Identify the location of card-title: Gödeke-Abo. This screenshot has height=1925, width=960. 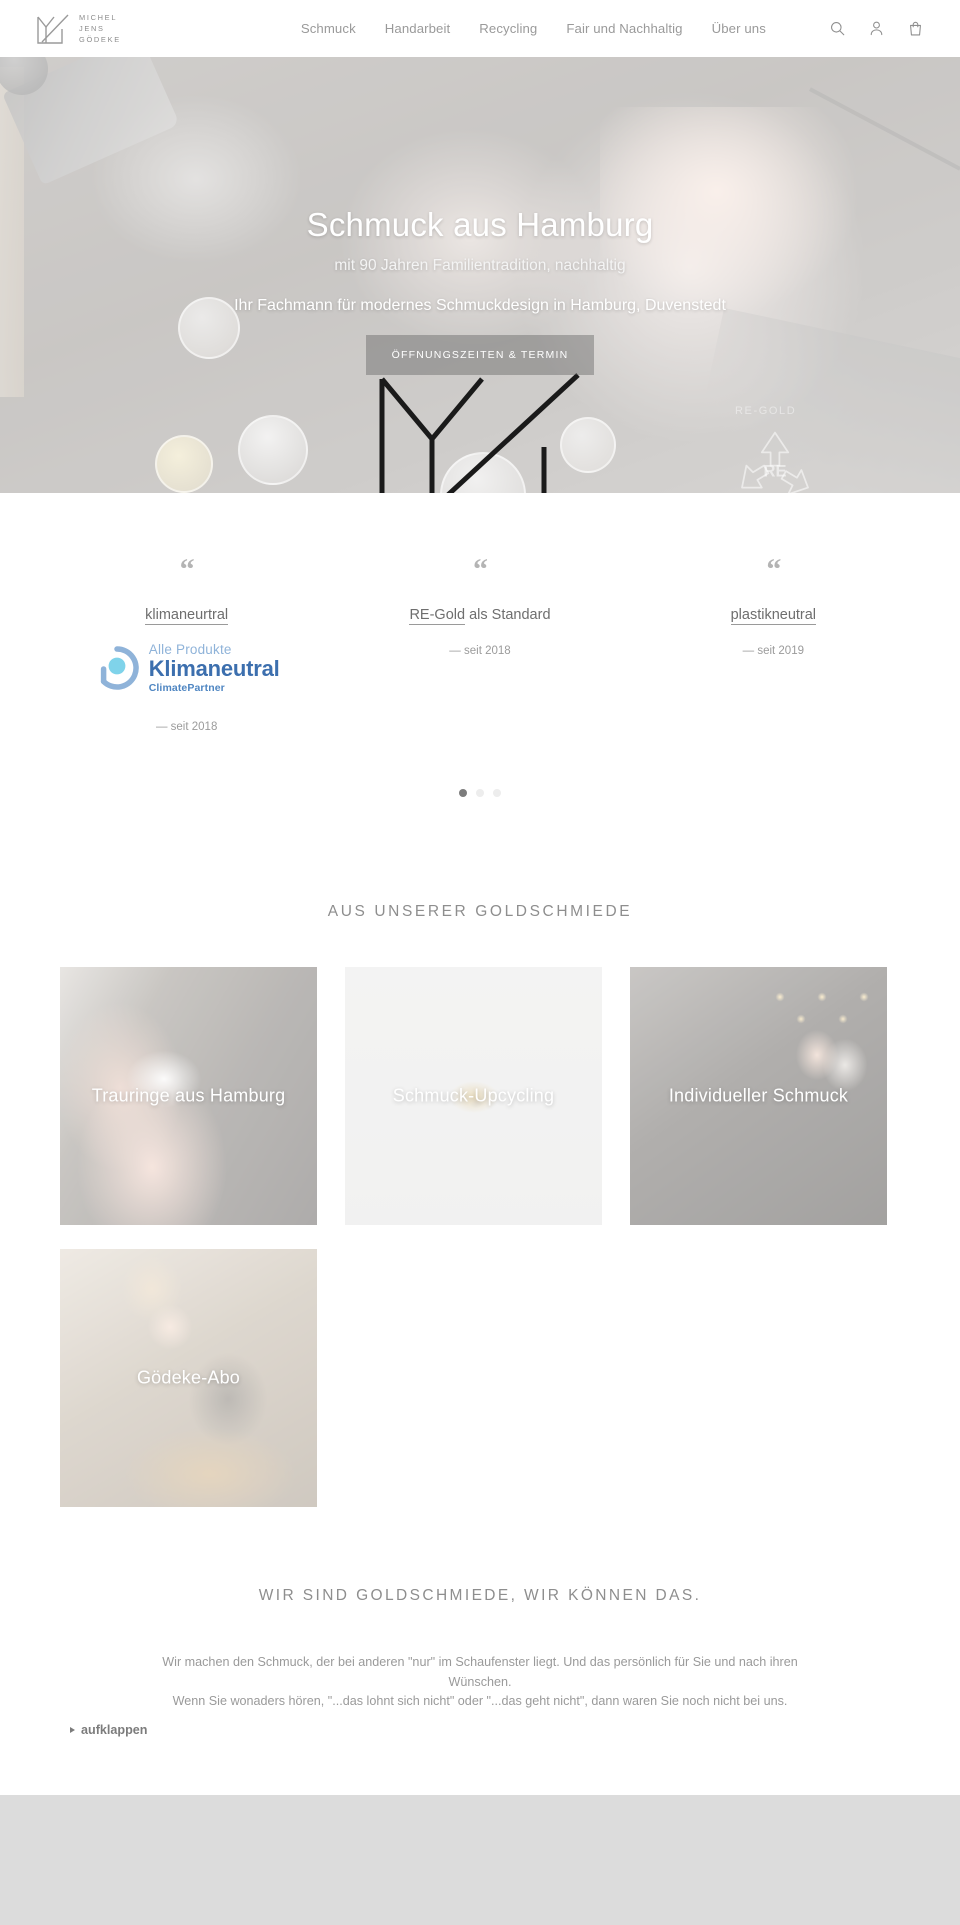
(188, 1377).